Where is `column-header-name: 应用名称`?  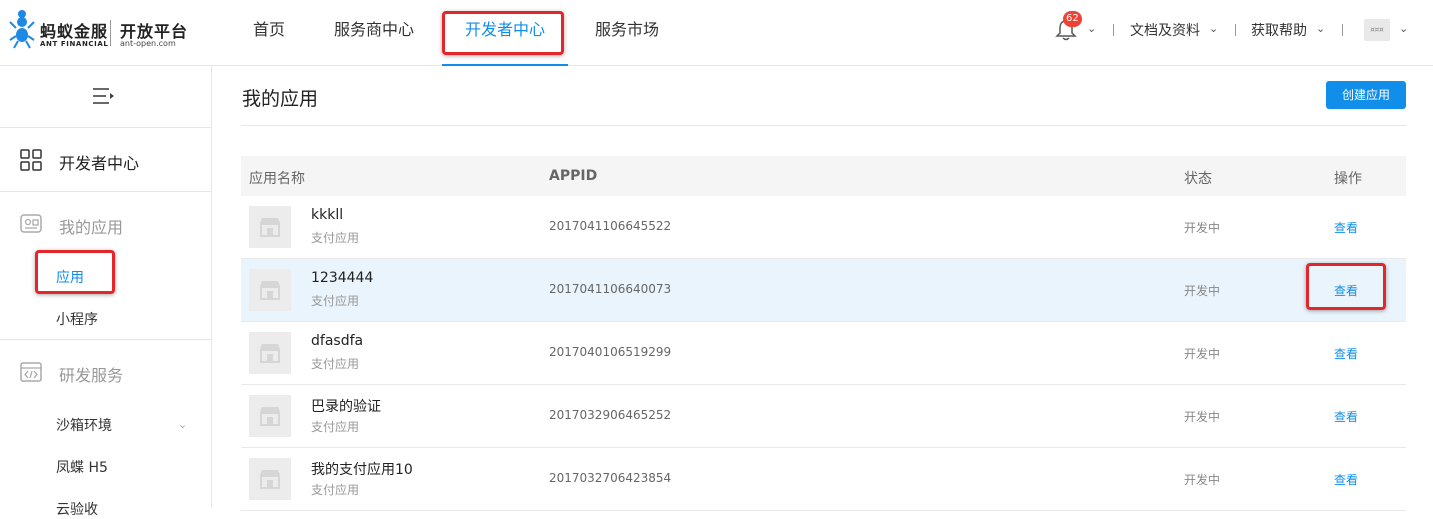 column-header-name: 应用名称 is located at coordinates (277, 179).